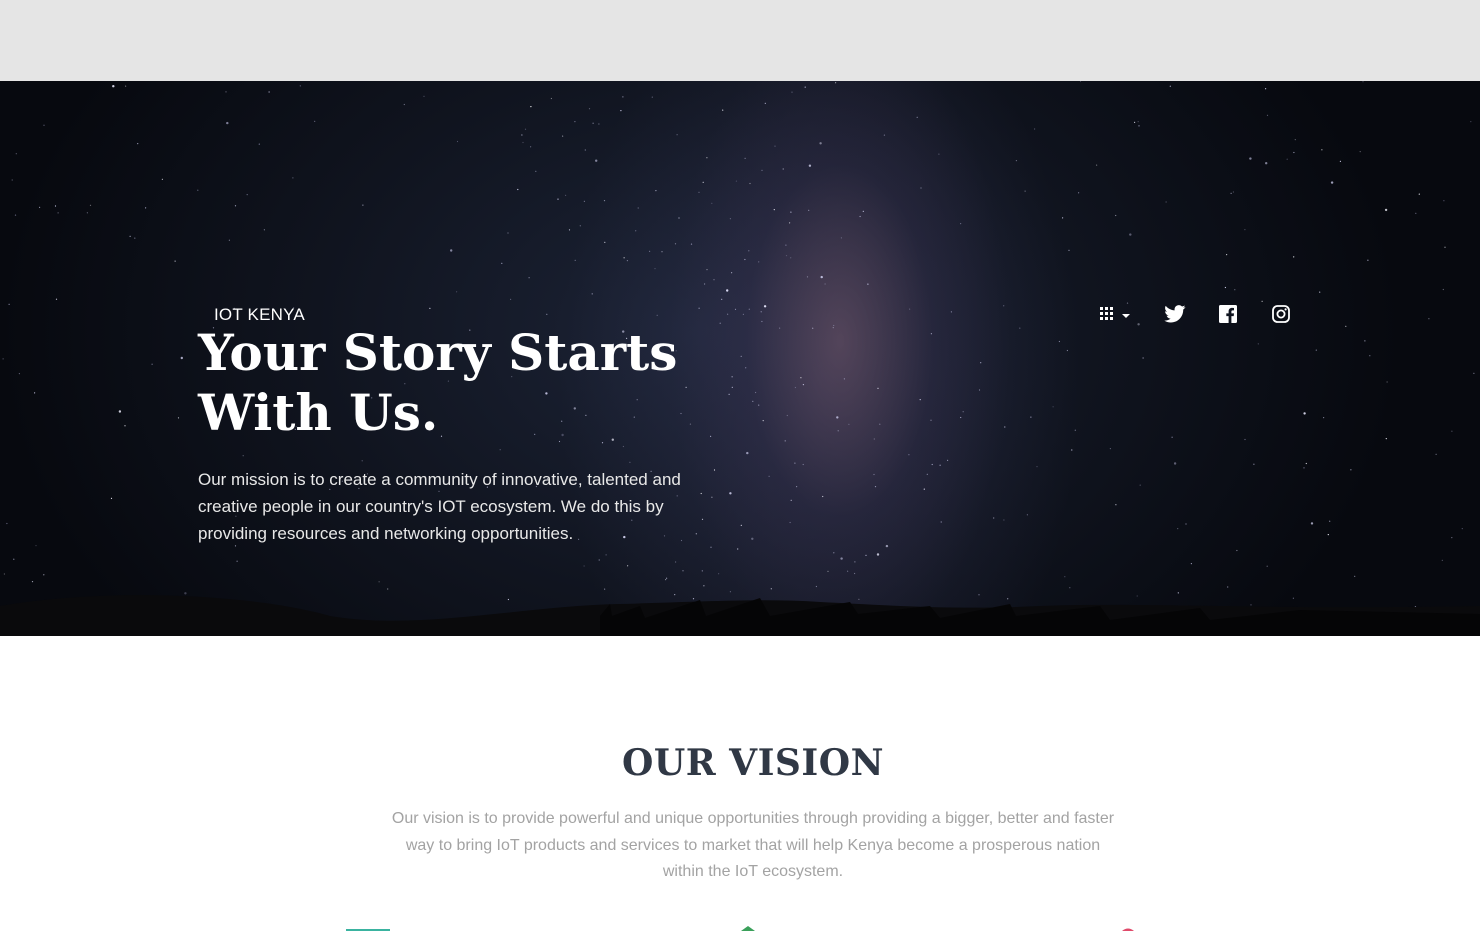  Describe the element at coordinates (1197, 316) in the screenshot. I see `social-links` at that location.